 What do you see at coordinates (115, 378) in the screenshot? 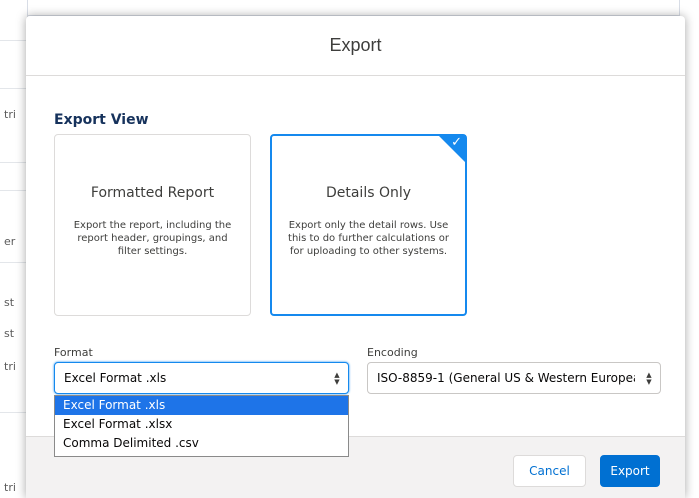
I see `format-select-value: Excel Format .xls` at bounding box center [115, 378].